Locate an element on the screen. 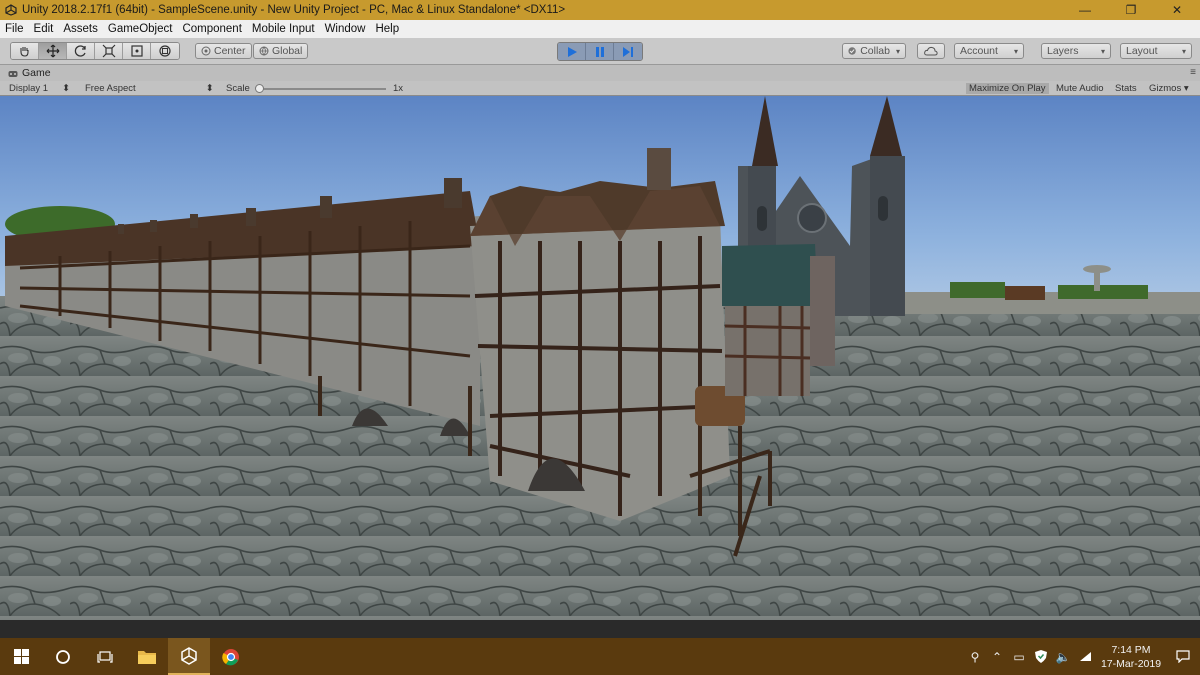 Image resolution: width=1200 pixels, height=675 pixels. system-tray: ⚲ ⌃ ▭ 🔈 7:14 PM 17-Mar-2019 is located at coordinates (1082, 656).